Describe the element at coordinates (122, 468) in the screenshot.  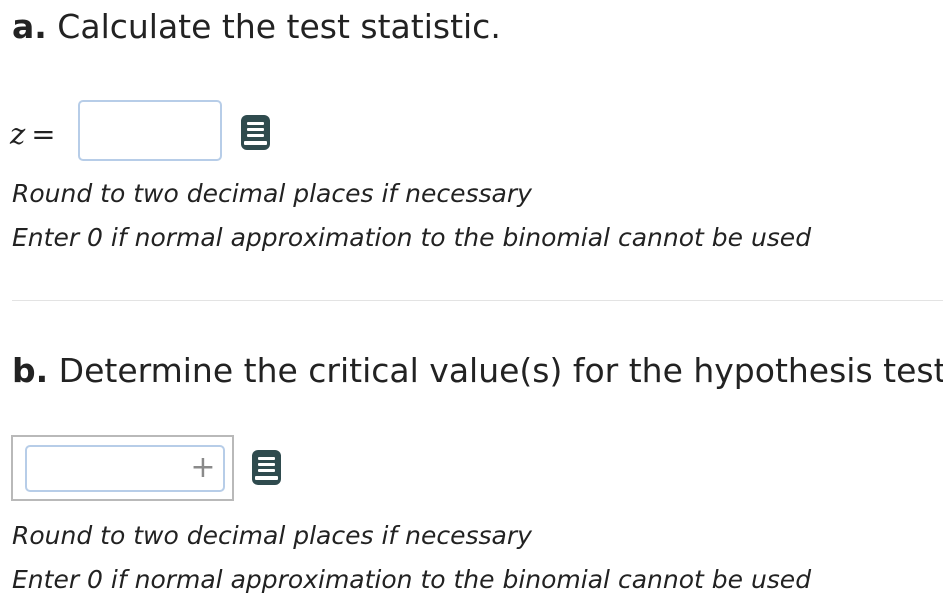
I see `critical-values-container: +` at that location.